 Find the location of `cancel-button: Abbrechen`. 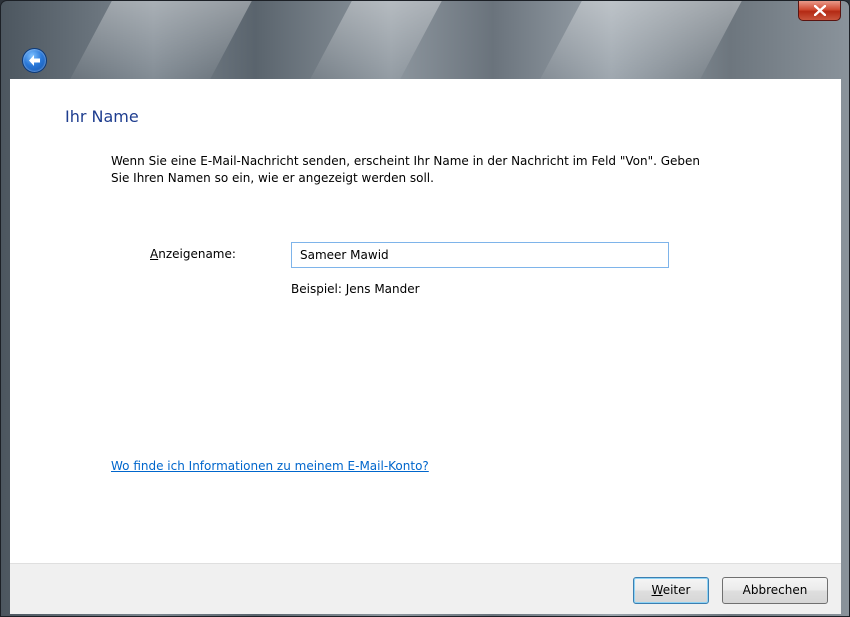

cancel-button: Abbrechen is located at coordinates (775, 590).